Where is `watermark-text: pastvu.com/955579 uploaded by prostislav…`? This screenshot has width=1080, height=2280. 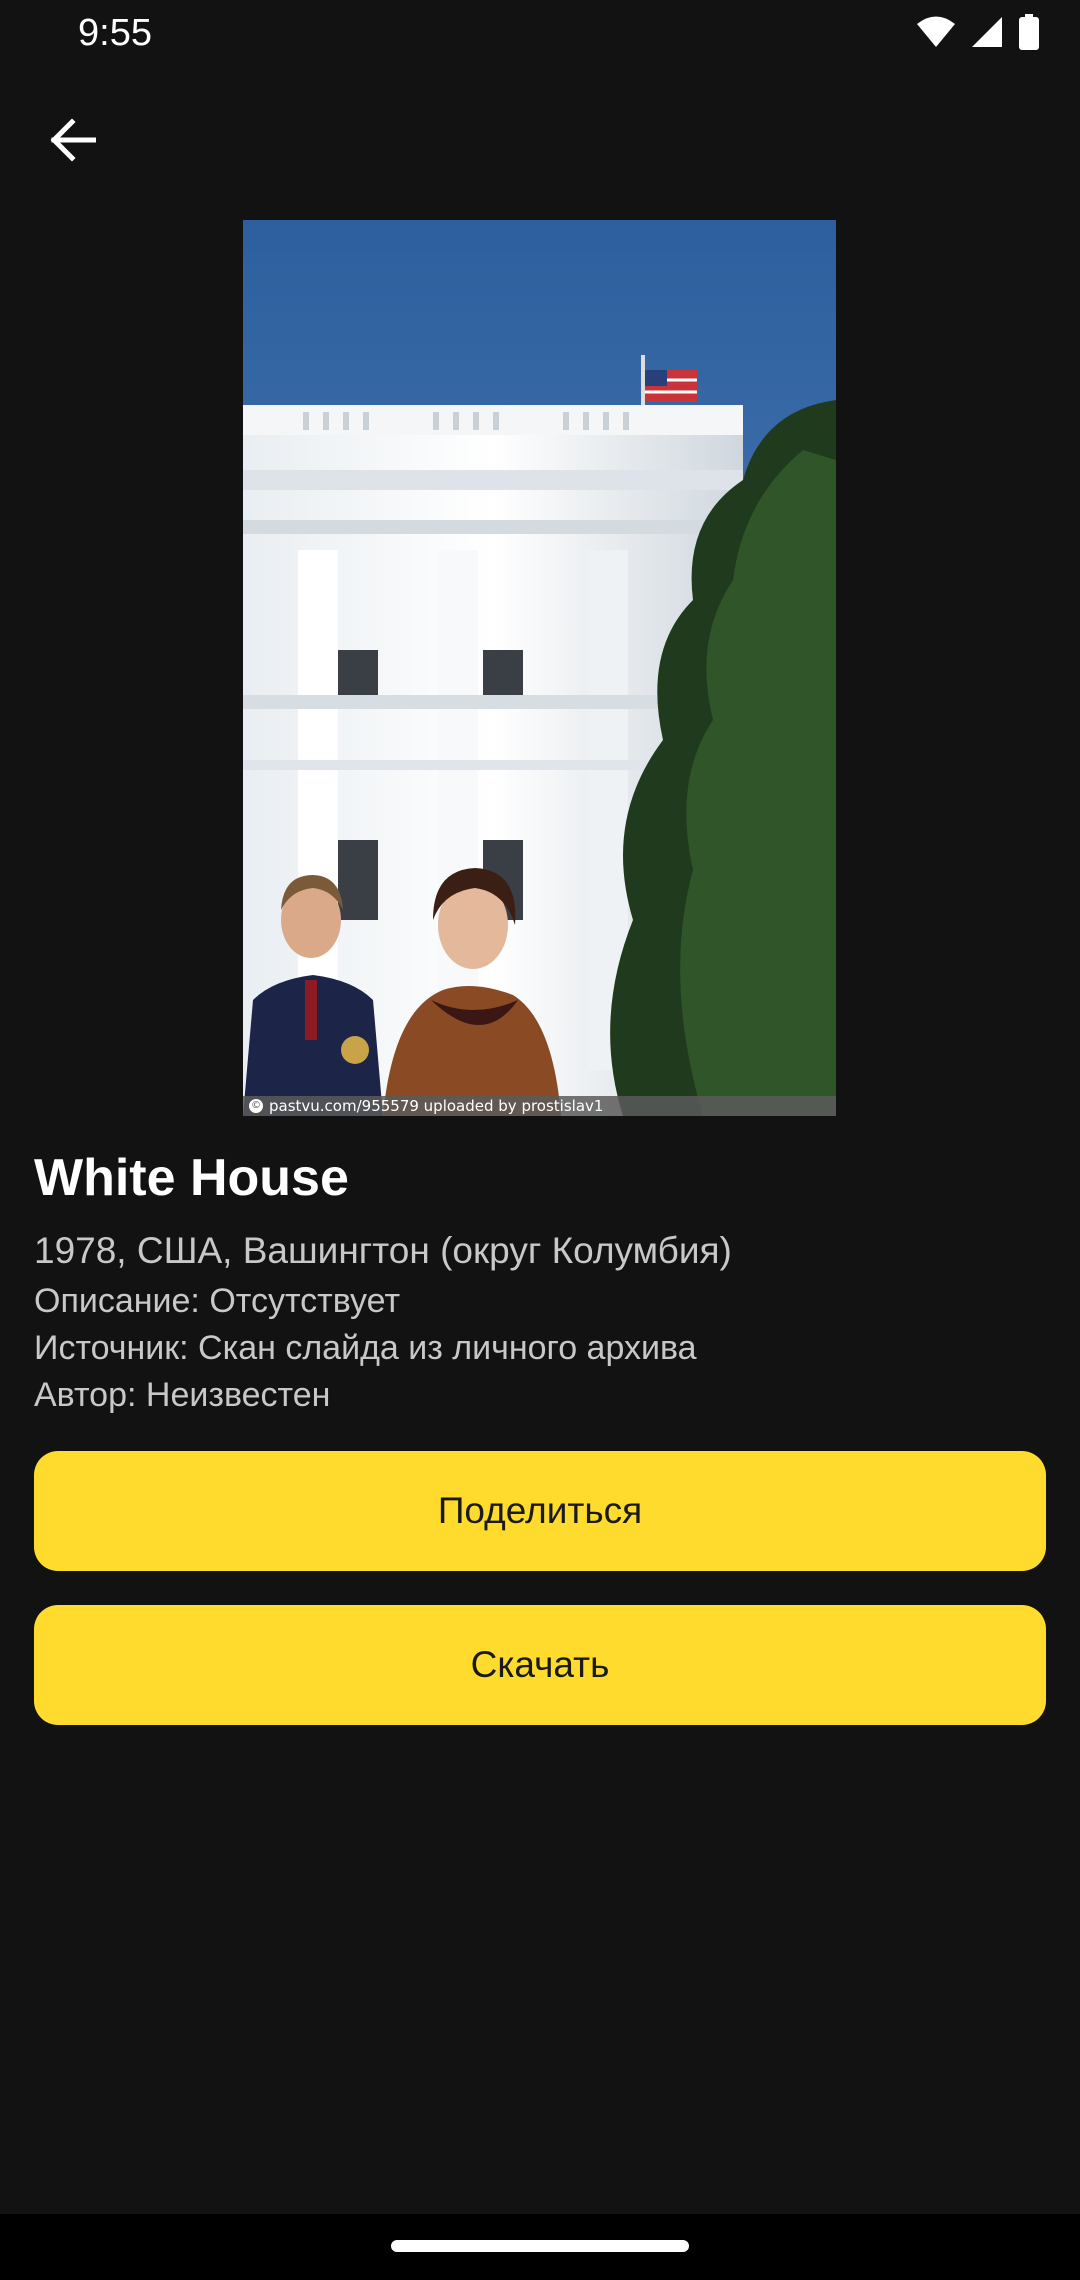 watermark-text: pastvu.com/955579 uploaded by prostislav… is located at coordinates (436, 1106).